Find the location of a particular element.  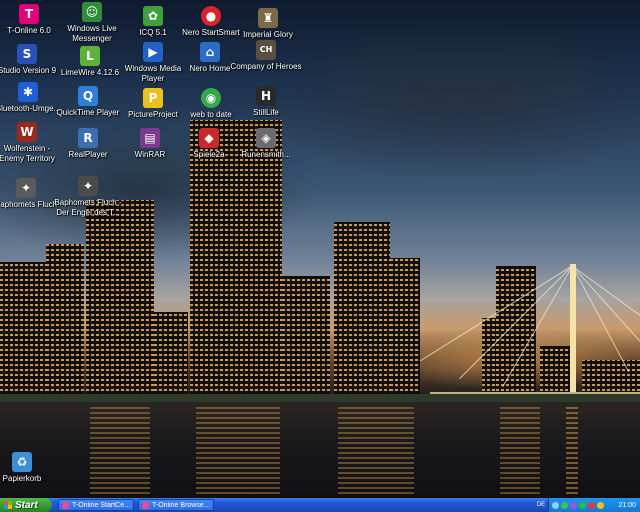

language-indicator: DE is located at coordinates (541, 505).